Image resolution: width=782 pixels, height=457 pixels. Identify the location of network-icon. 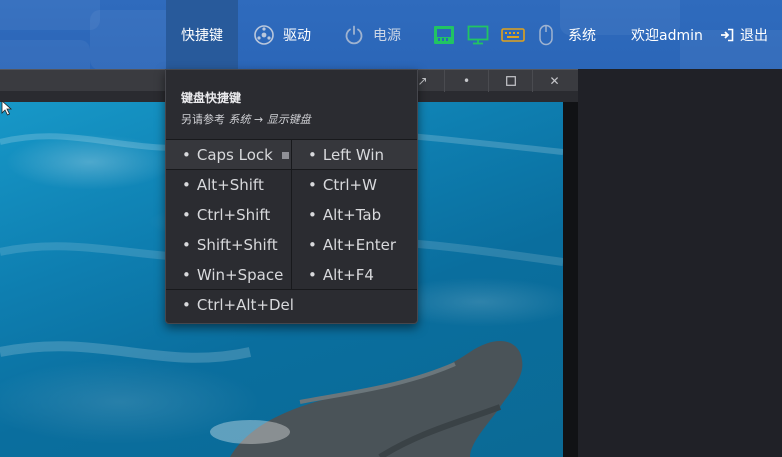
(444, 35).